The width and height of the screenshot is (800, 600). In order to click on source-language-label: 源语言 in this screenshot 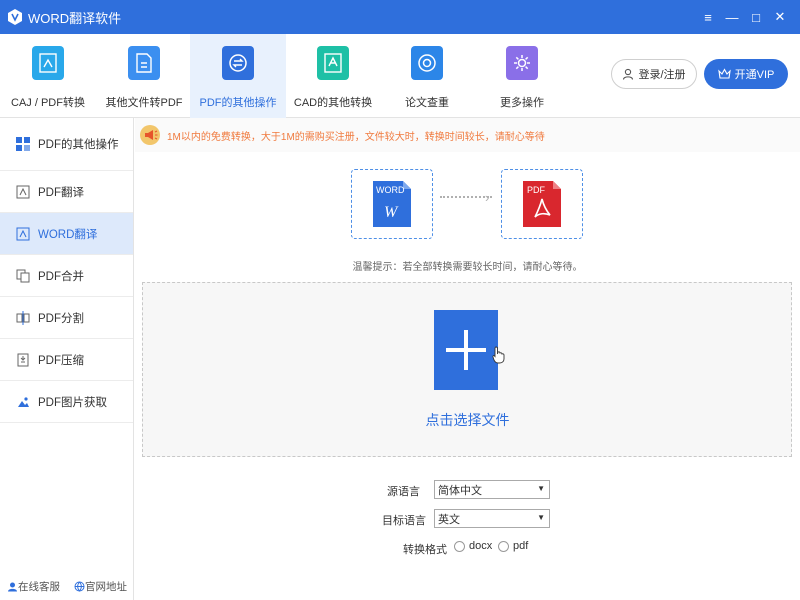, I will do `click(403, 492)`.